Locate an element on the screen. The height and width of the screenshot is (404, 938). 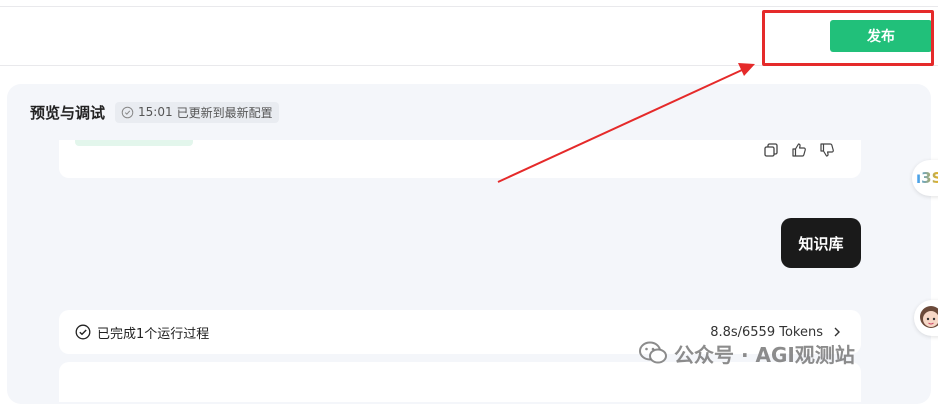
thumbs-up-icon is located at coordinates (799, 150).